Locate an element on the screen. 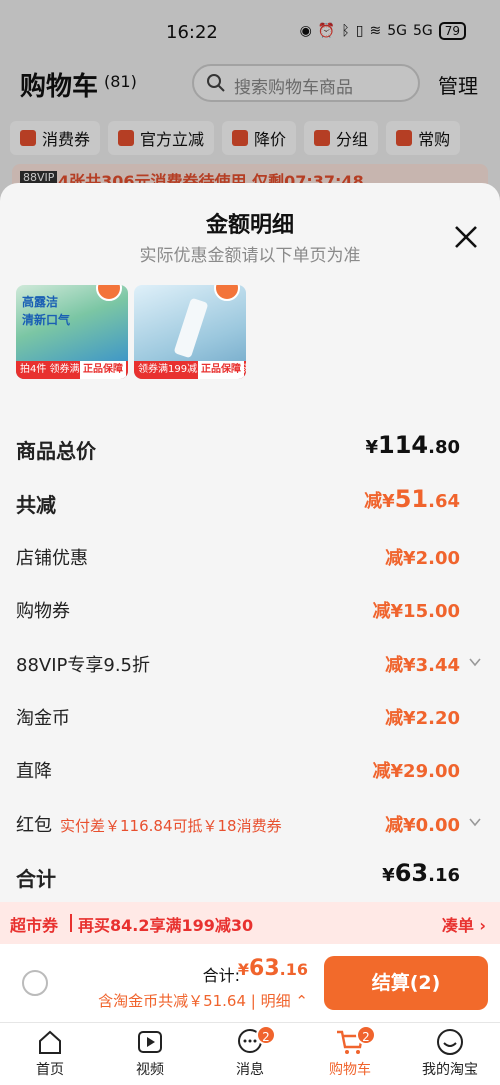  row-value: 减¥2.20 is located at coordinates (422, 718).